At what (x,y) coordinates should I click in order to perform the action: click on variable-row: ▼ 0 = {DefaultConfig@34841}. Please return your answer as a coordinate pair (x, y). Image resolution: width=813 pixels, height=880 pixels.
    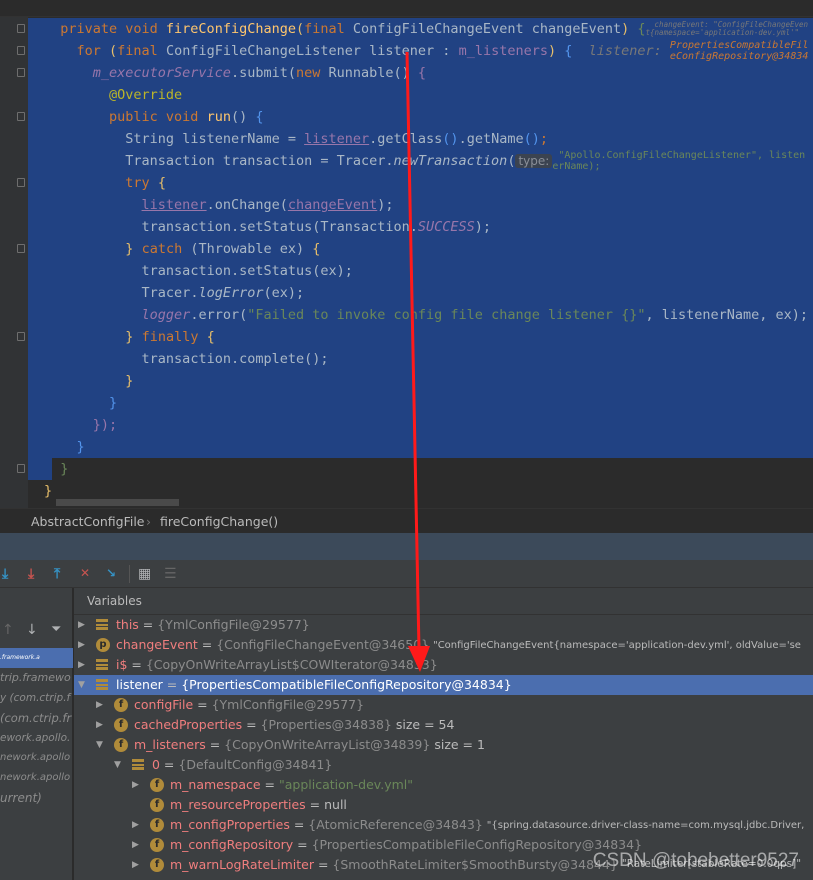
    Looking at the image, I should click on (443, 765).